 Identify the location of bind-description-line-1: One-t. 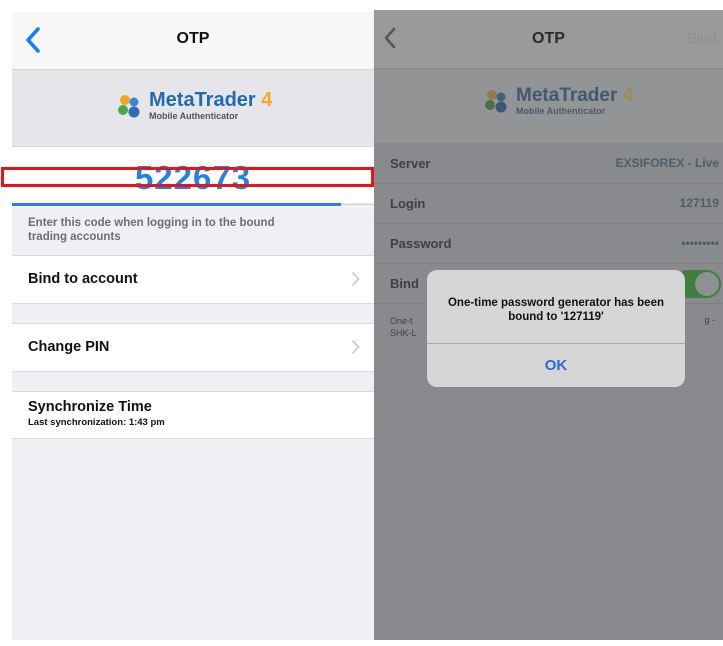
(401, 321).